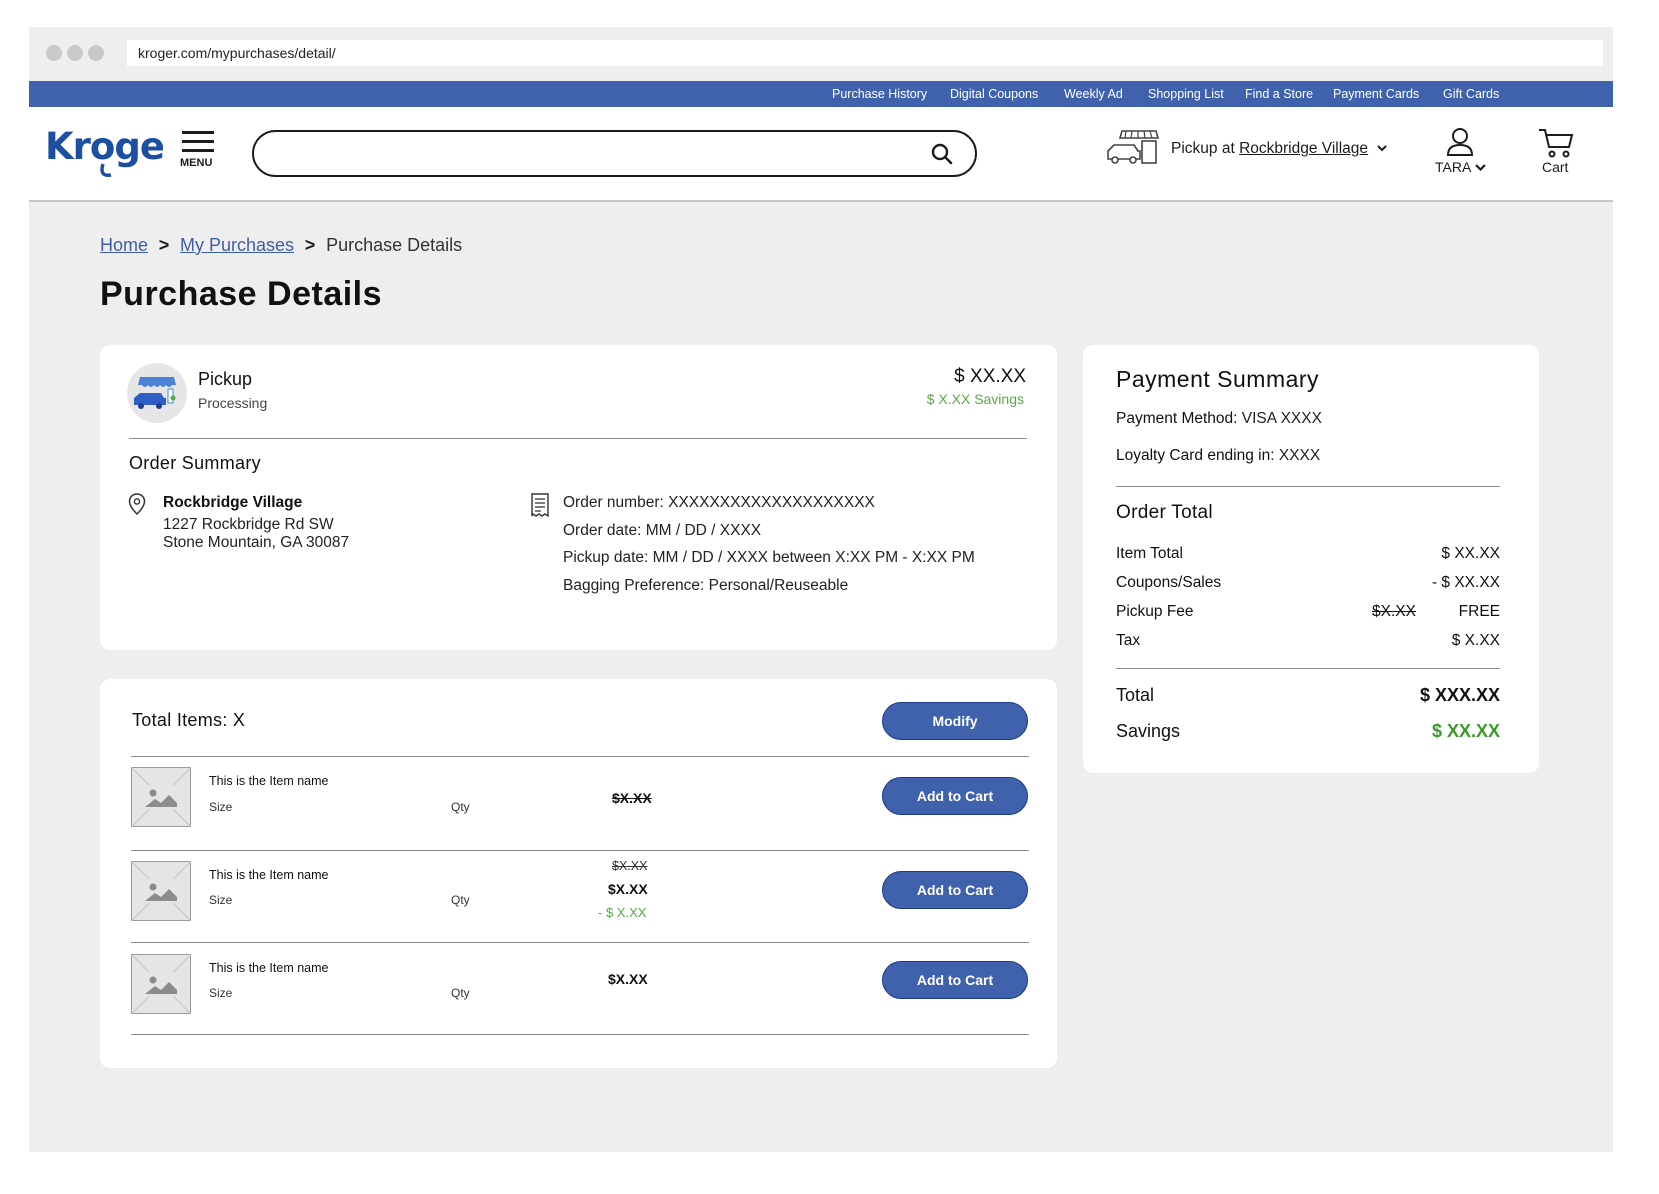 The image size is (1659, 1194). What do you see at coordinates (1465, 731) in the screenshot?
I see `savings-value: $ XX.XX` at bounding box center [1465, 731].